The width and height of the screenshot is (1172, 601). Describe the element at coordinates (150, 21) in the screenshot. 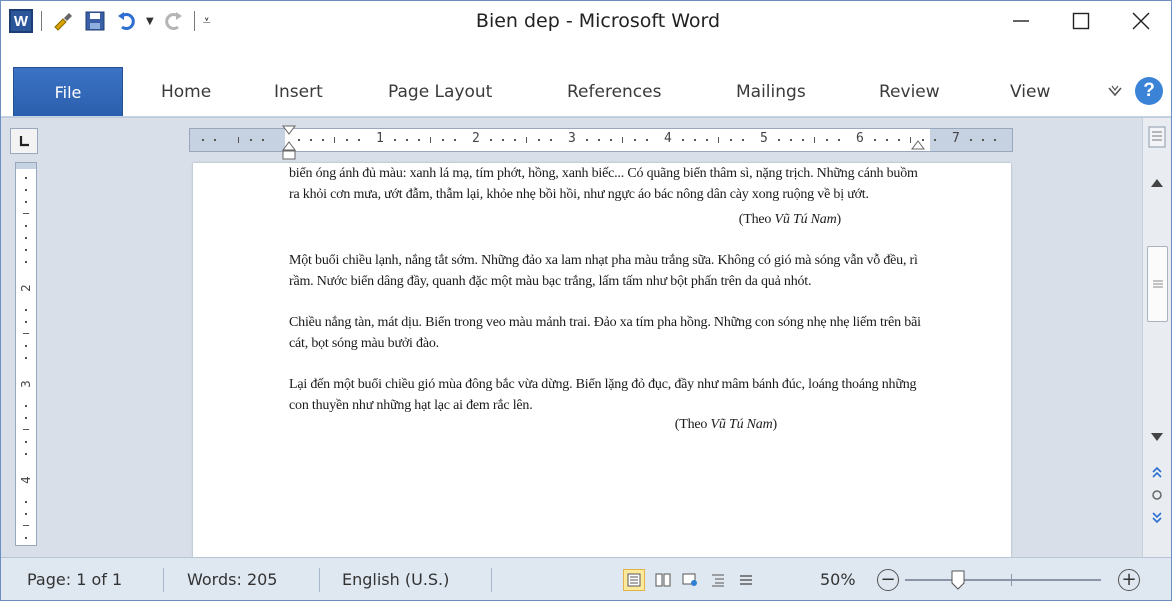

I see `undo-dropdown-icon: ▼` at that location.